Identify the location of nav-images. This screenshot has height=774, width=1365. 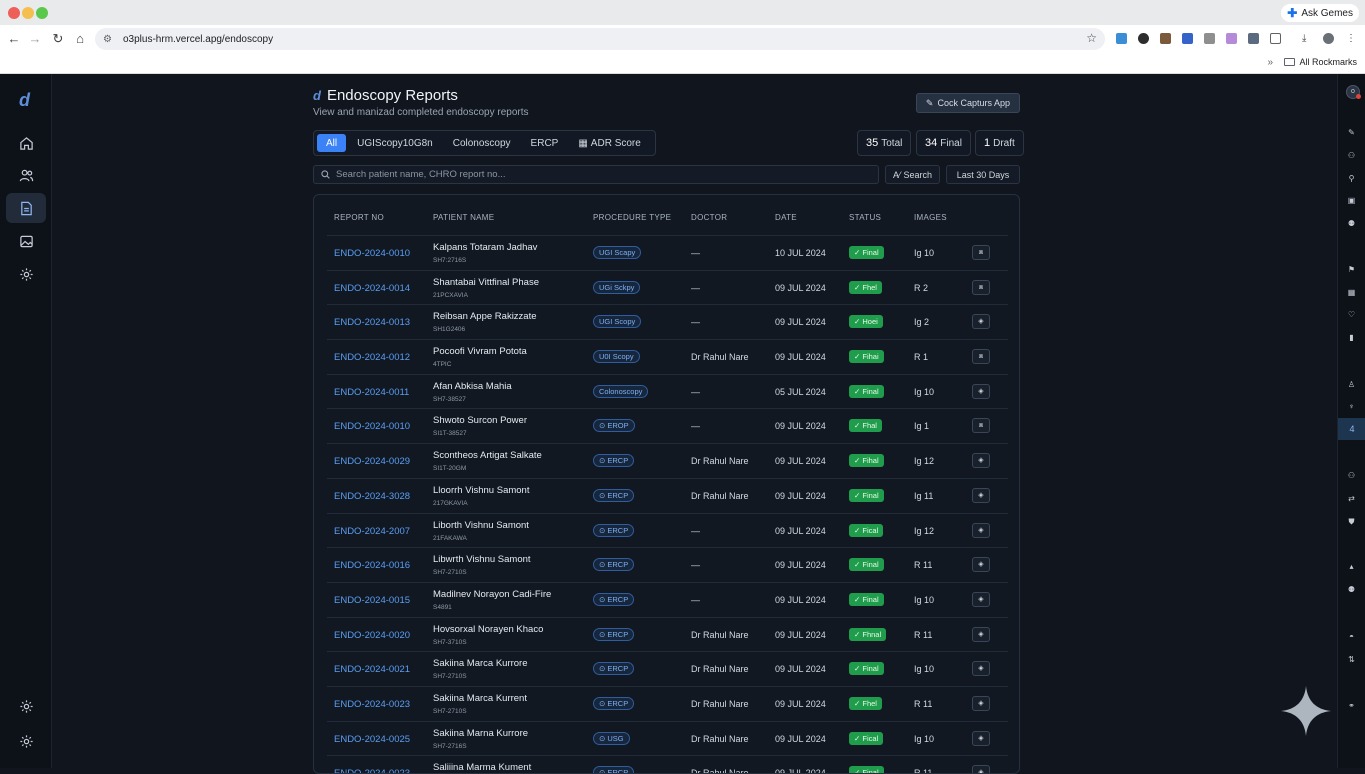
(26, 241).